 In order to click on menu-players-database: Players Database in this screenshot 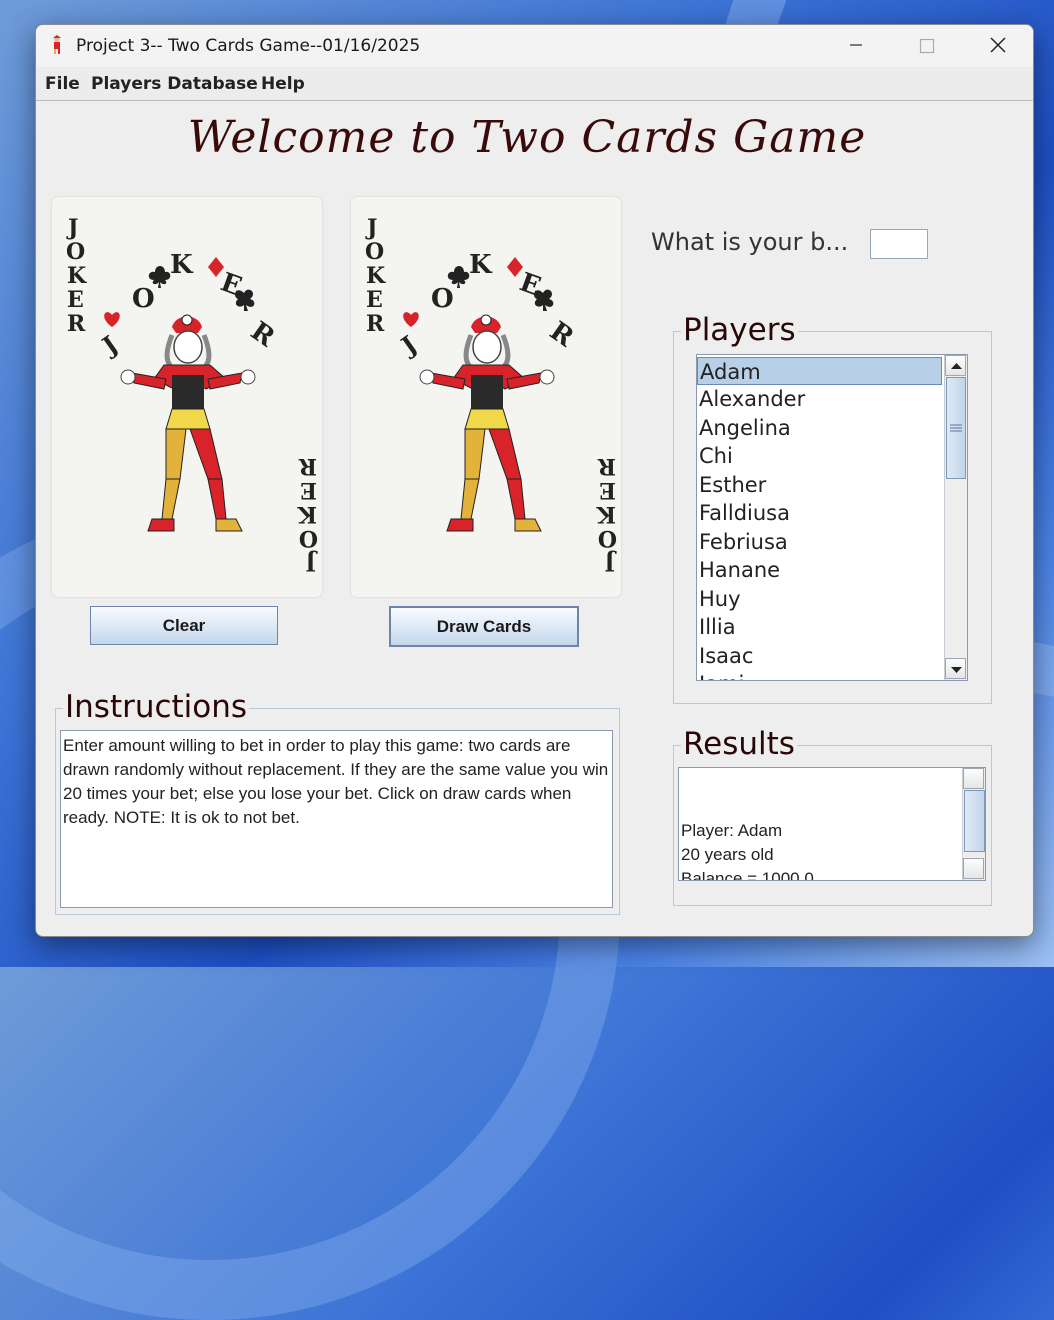, I will do `click(174, 84)`.